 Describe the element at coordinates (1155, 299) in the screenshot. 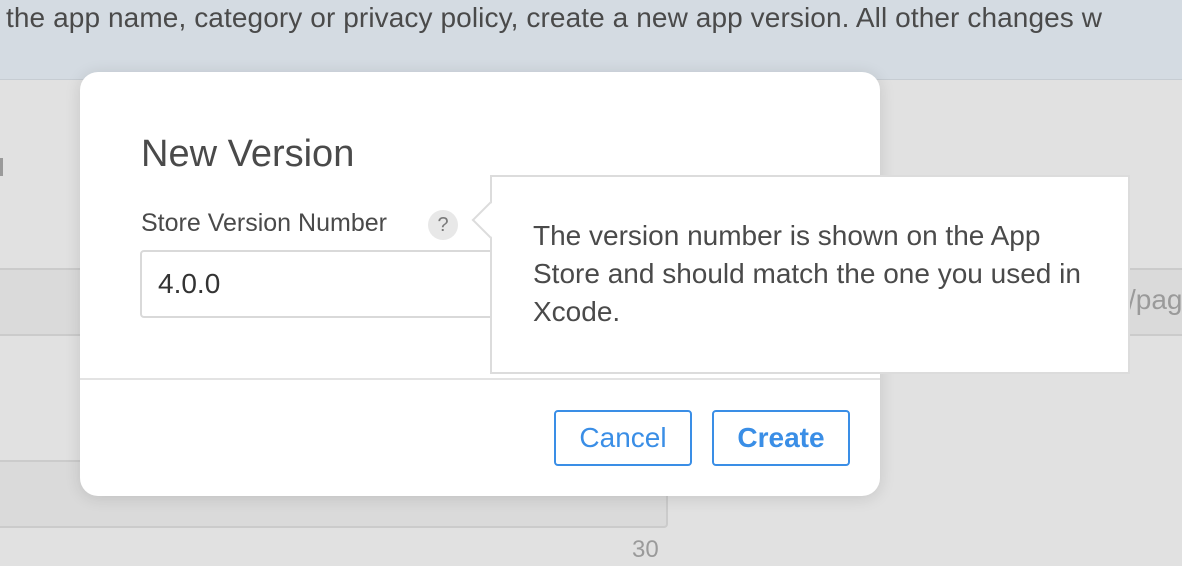

I see `background-url-text: /pag` at that location.